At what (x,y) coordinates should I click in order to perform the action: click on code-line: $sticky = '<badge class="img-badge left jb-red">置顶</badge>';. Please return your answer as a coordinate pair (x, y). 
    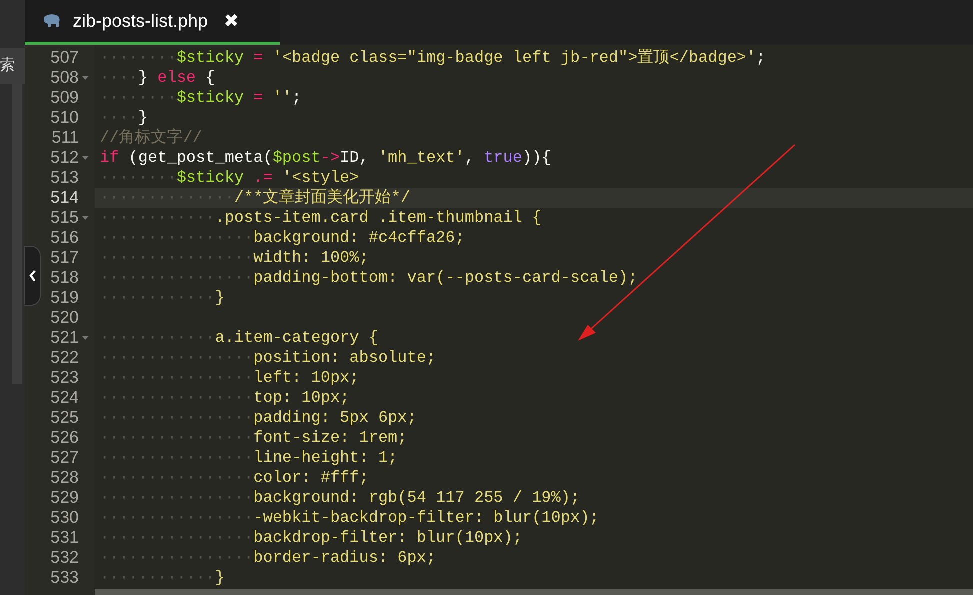
    Looking at the image, I should click on (471, 58).